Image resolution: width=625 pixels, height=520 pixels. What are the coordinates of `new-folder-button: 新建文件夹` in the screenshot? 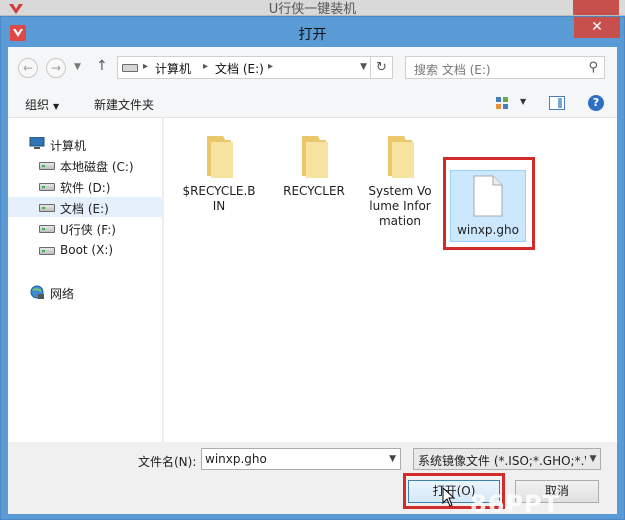 It's located at (124, 104).